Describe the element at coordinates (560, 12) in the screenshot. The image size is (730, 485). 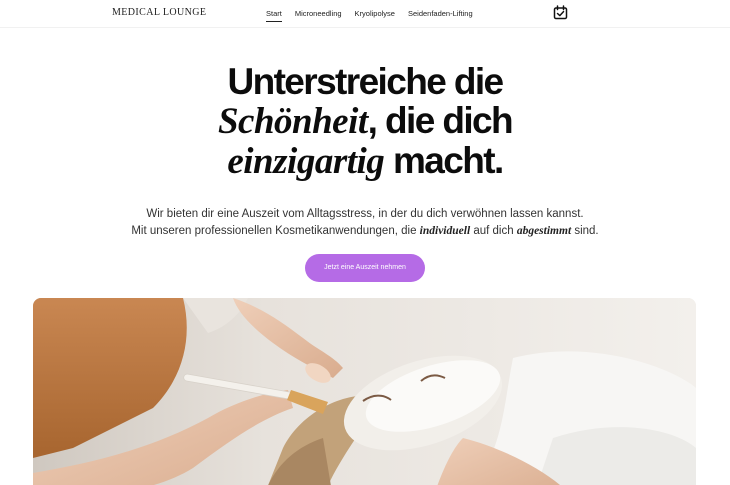
I see `calendar-check-icon` at that location.